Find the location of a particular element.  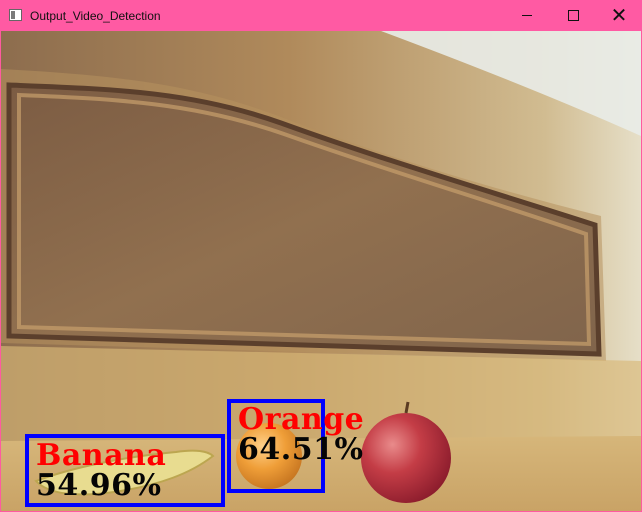

apple-stem is located at coordinates (407, 407).